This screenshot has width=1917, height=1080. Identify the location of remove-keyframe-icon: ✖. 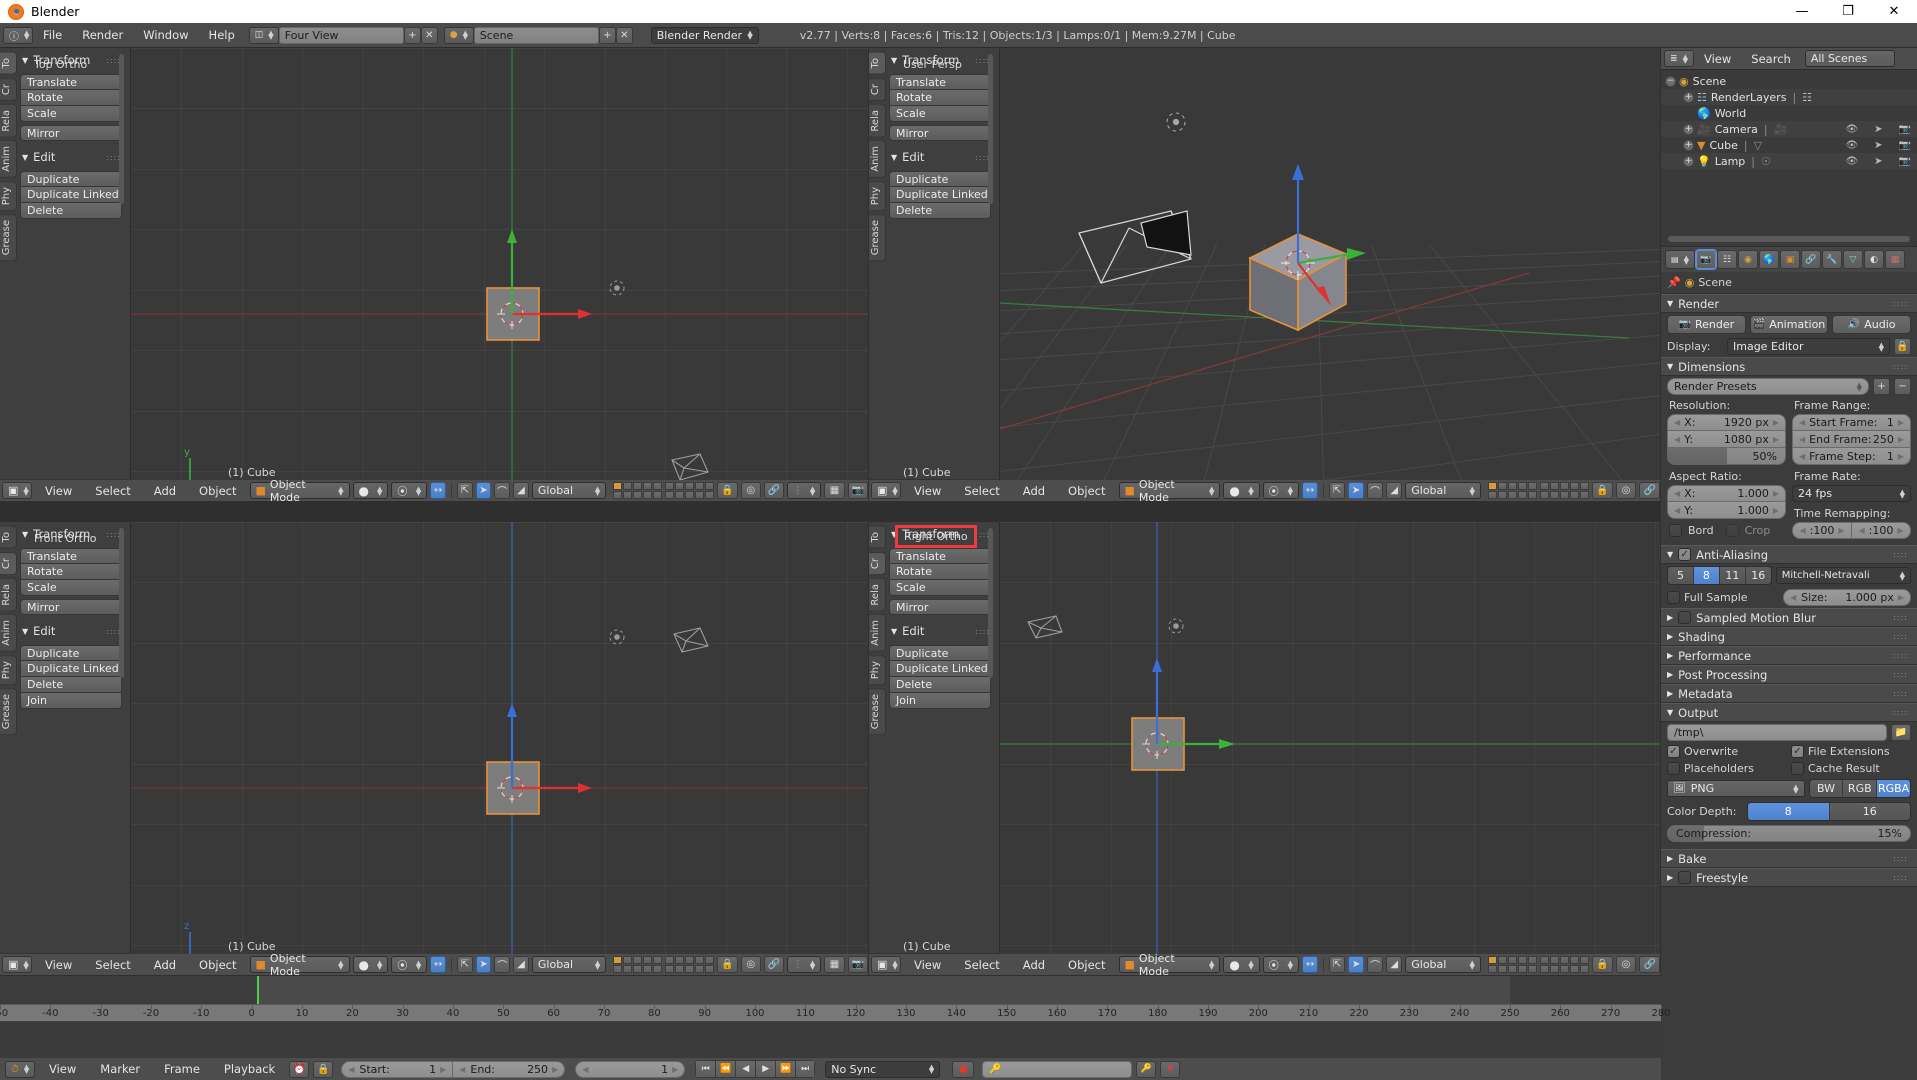
(1170, 1069).